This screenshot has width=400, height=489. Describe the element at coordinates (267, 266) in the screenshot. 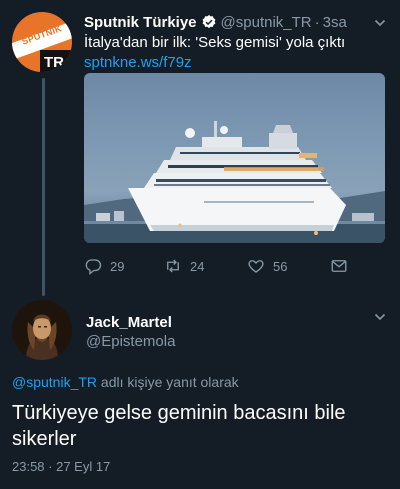

I see `like-button: 56` at that location.